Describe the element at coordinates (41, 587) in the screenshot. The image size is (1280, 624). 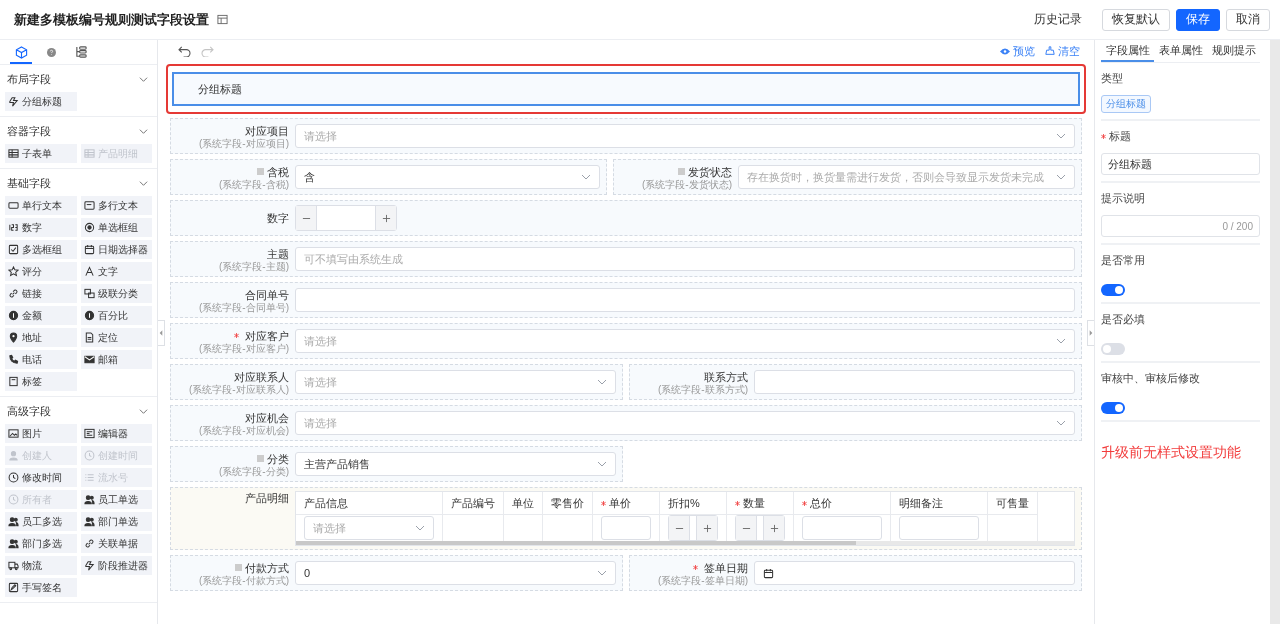
I see `field-type-item: 手写签名` at that location.